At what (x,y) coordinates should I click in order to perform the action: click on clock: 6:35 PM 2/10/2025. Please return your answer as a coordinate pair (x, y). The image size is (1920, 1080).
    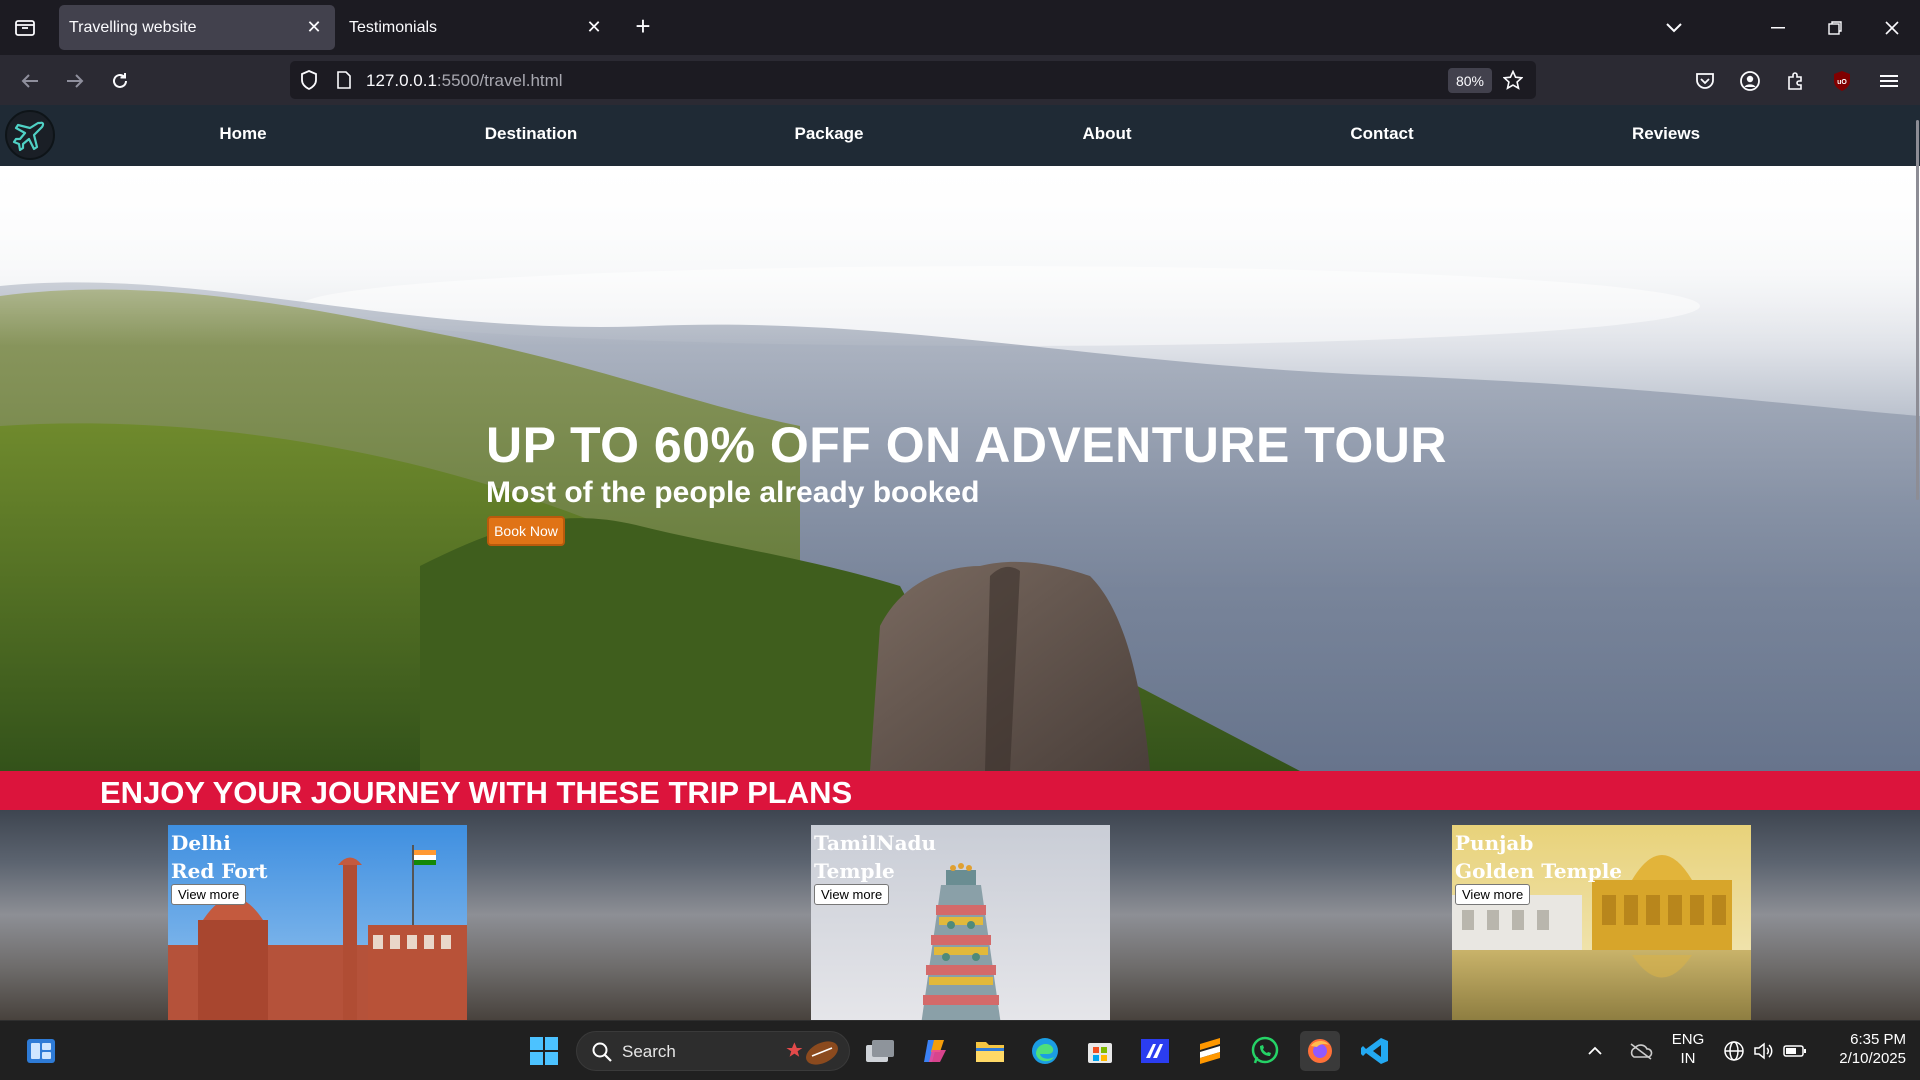
    Looking at the image, I should click on (1863, 1049).